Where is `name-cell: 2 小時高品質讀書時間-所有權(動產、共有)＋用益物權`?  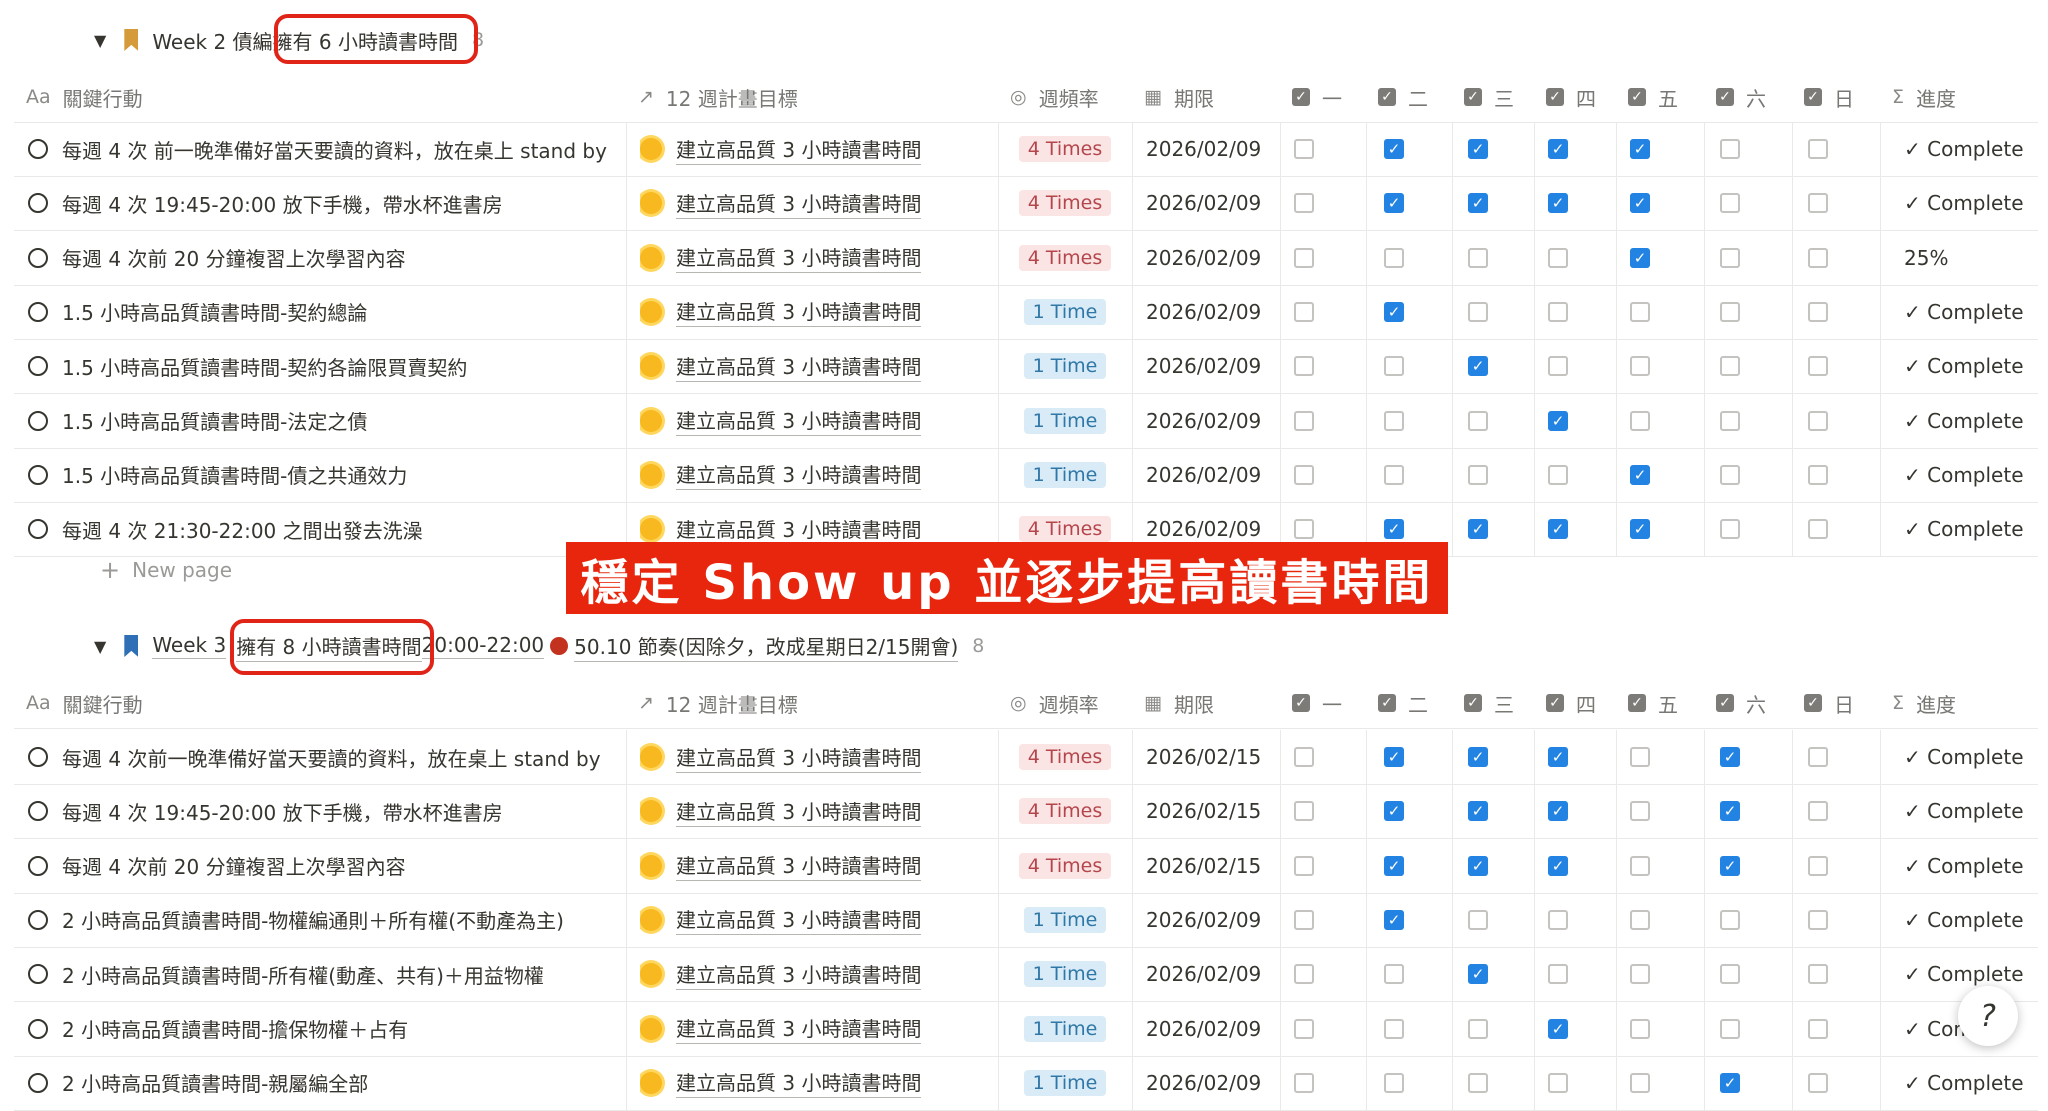 name-cell: 2 小時高品質讀書時間-所有權(動產、共有)＋用益物權 is located at coordinates (316, 974).